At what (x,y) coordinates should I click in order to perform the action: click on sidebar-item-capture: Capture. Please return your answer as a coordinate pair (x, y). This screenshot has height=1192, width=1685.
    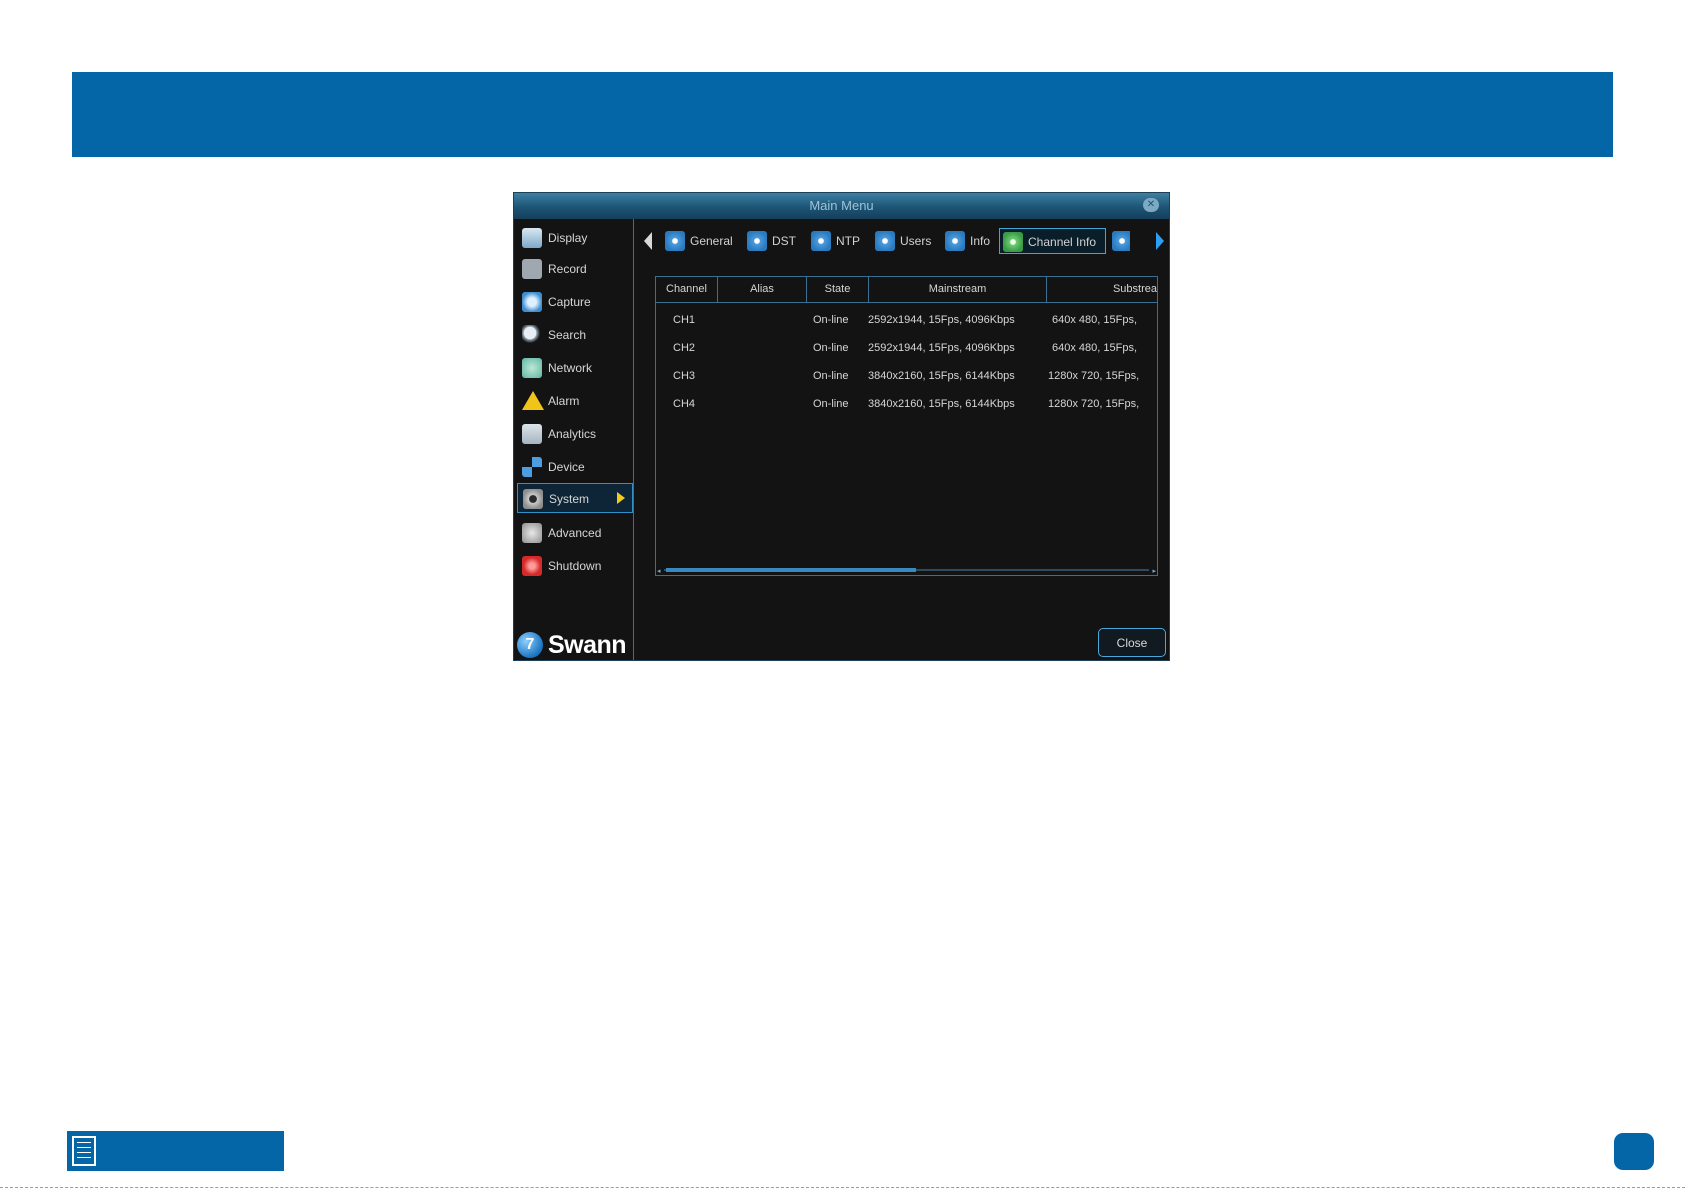
    Looking at the image, I should click on (575, 302).